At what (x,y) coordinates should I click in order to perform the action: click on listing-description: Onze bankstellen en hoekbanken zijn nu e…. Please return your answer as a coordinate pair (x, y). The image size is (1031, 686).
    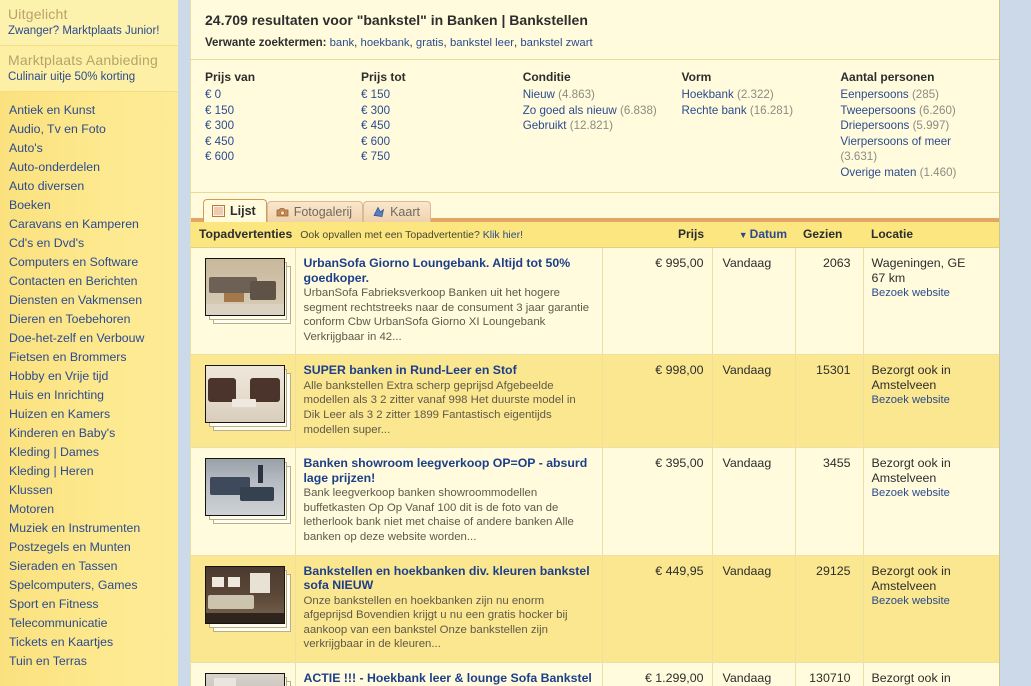
    Looking at the image, I should click on (435, 622).